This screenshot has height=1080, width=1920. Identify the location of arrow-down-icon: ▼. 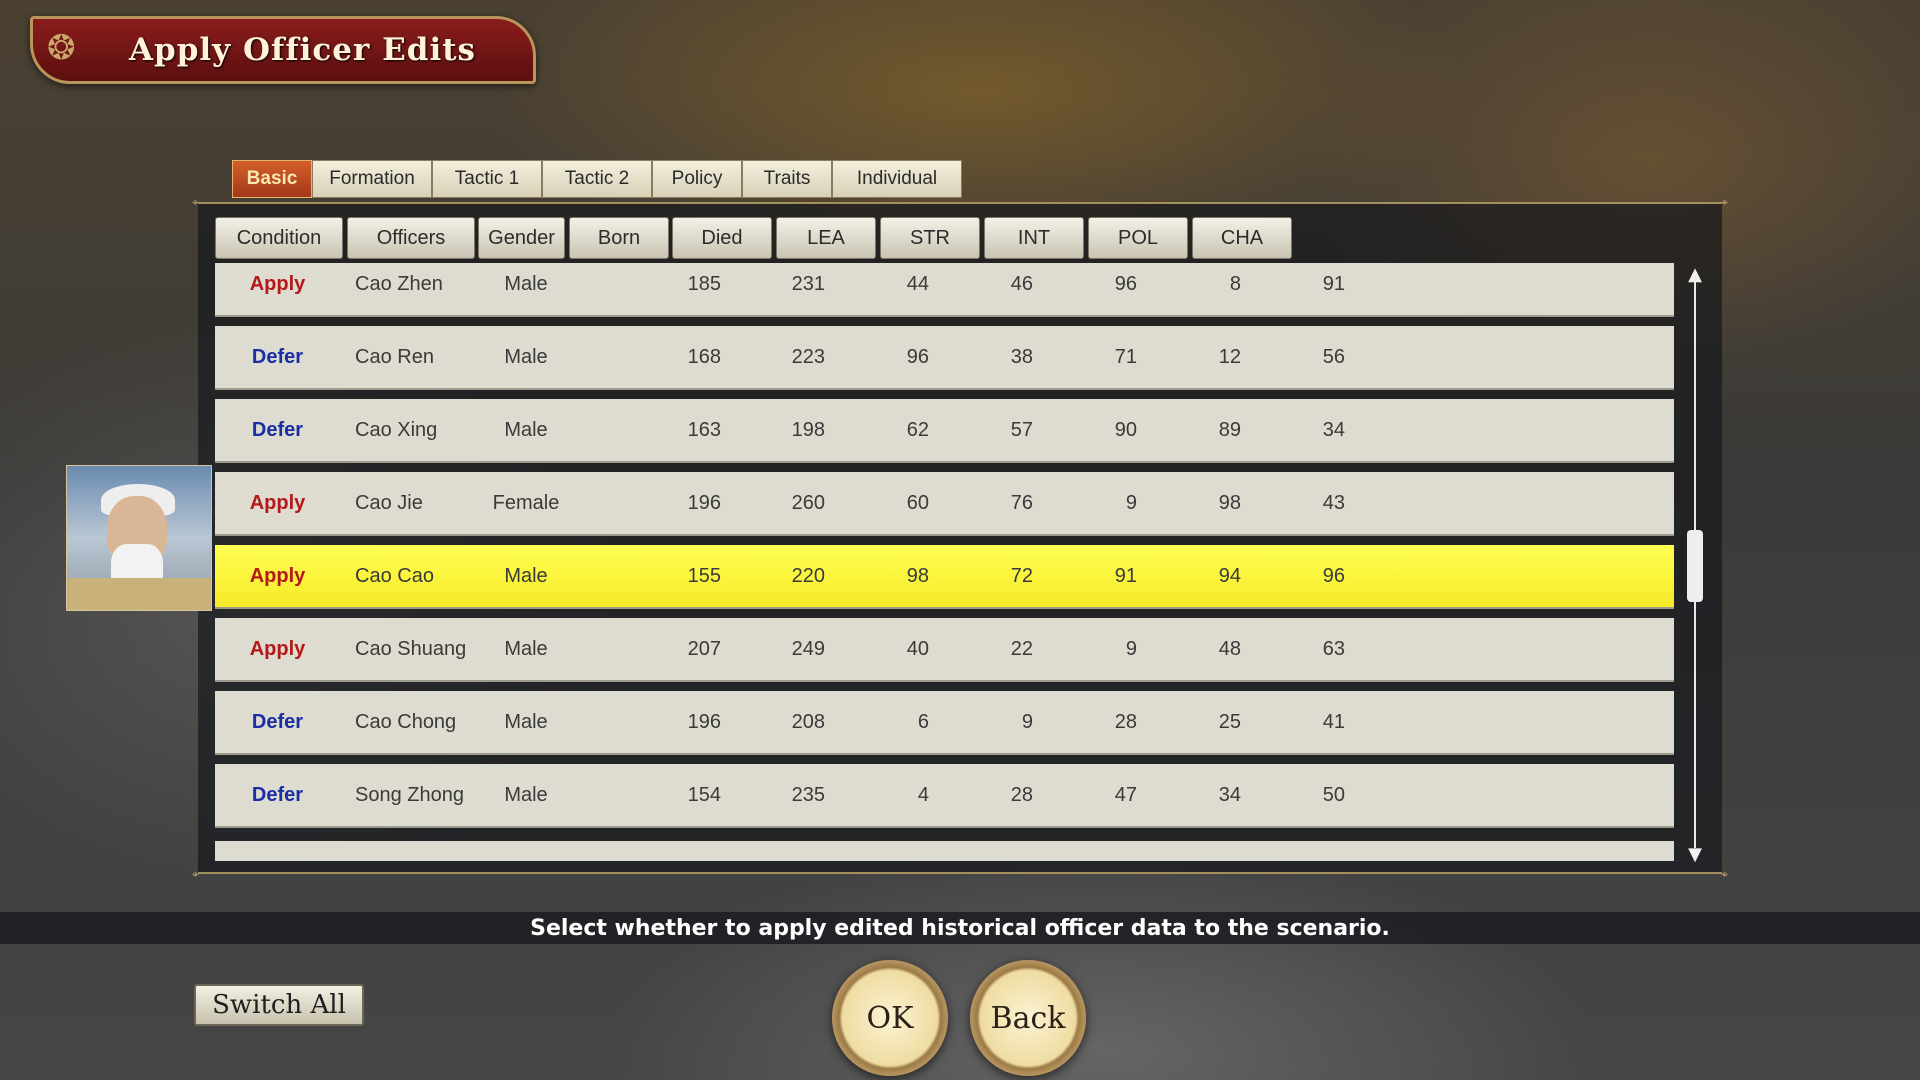
(1695, 855).